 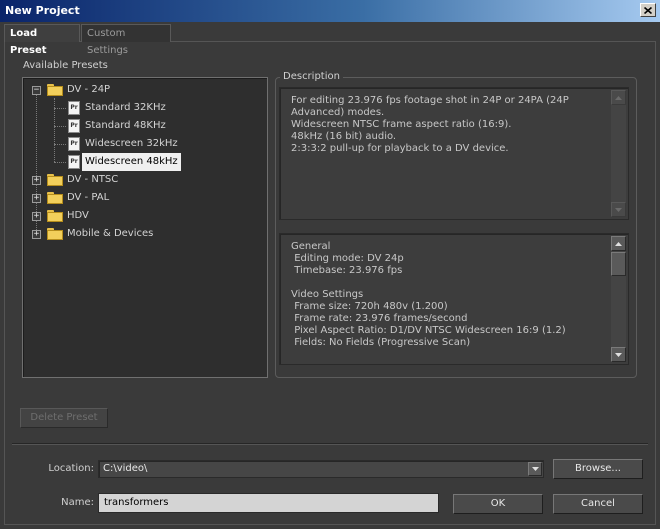 What do you see at coordinates (125, 125) in the screenshot?
I see `tree-item-label: Standard 48KHz` at bounding box center [125, 125].